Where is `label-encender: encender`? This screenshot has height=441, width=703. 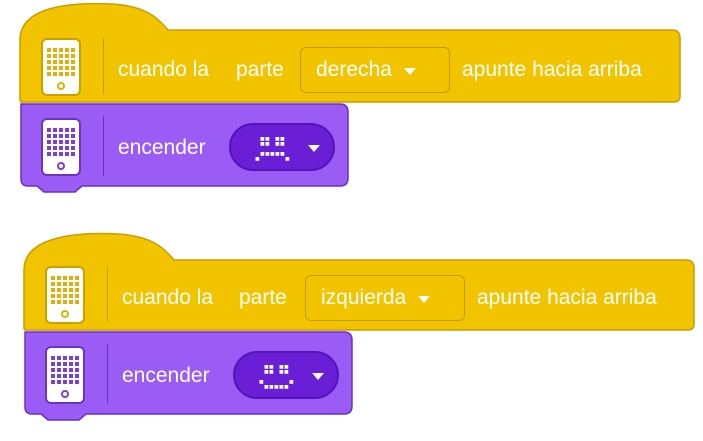 label-encender: encender is located at coordinates (166, 375).